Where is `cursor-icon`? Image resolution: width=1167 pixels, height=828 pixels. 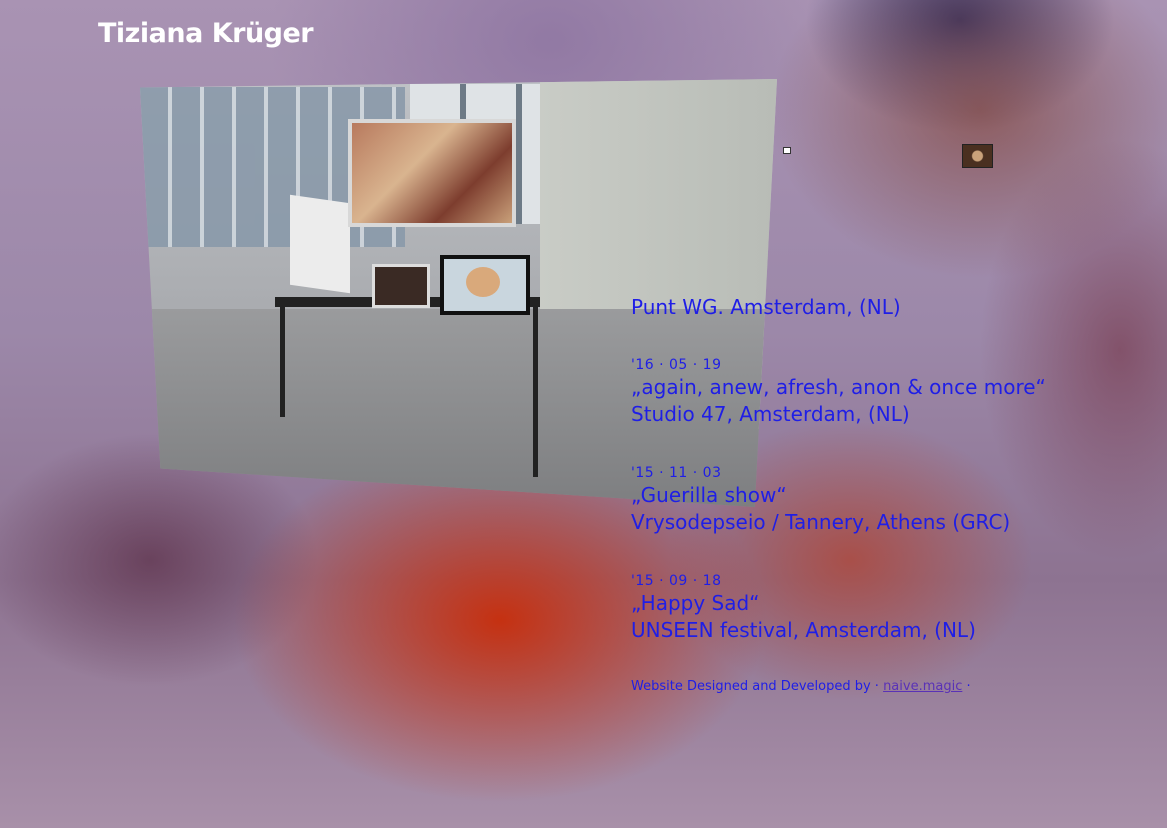 cursor-icon is located at coordinates (787, 150).